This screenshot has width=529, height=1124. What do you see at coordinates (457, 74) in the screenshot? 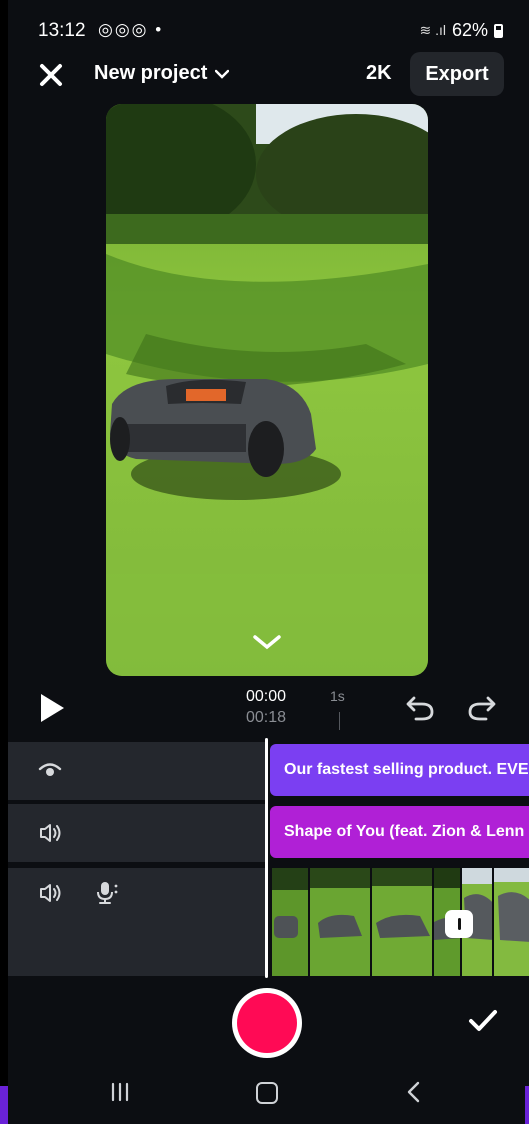
I see `export-button: Export` at bounding box center [457, 74].